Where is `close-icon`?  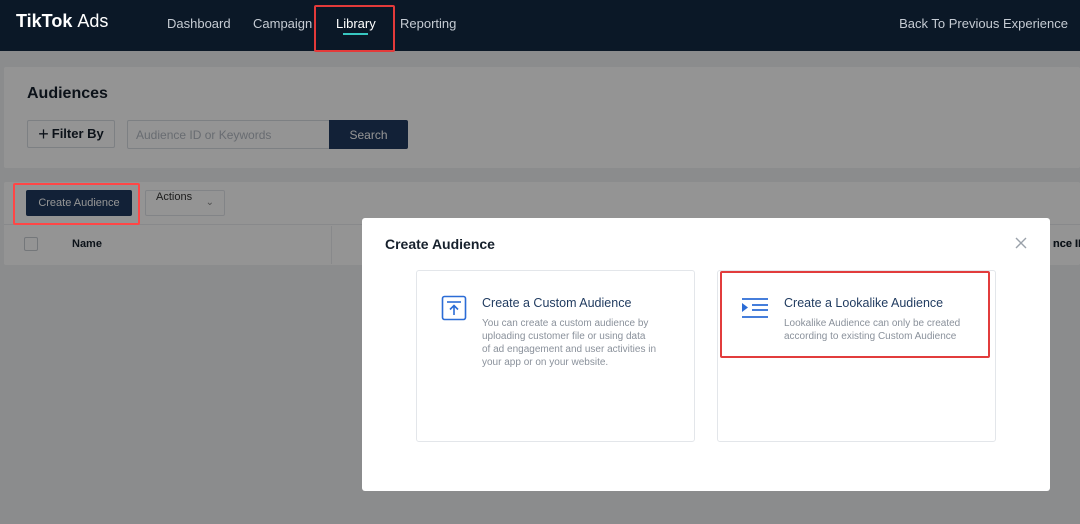 close-icon is located at coordinates (1021, 243).